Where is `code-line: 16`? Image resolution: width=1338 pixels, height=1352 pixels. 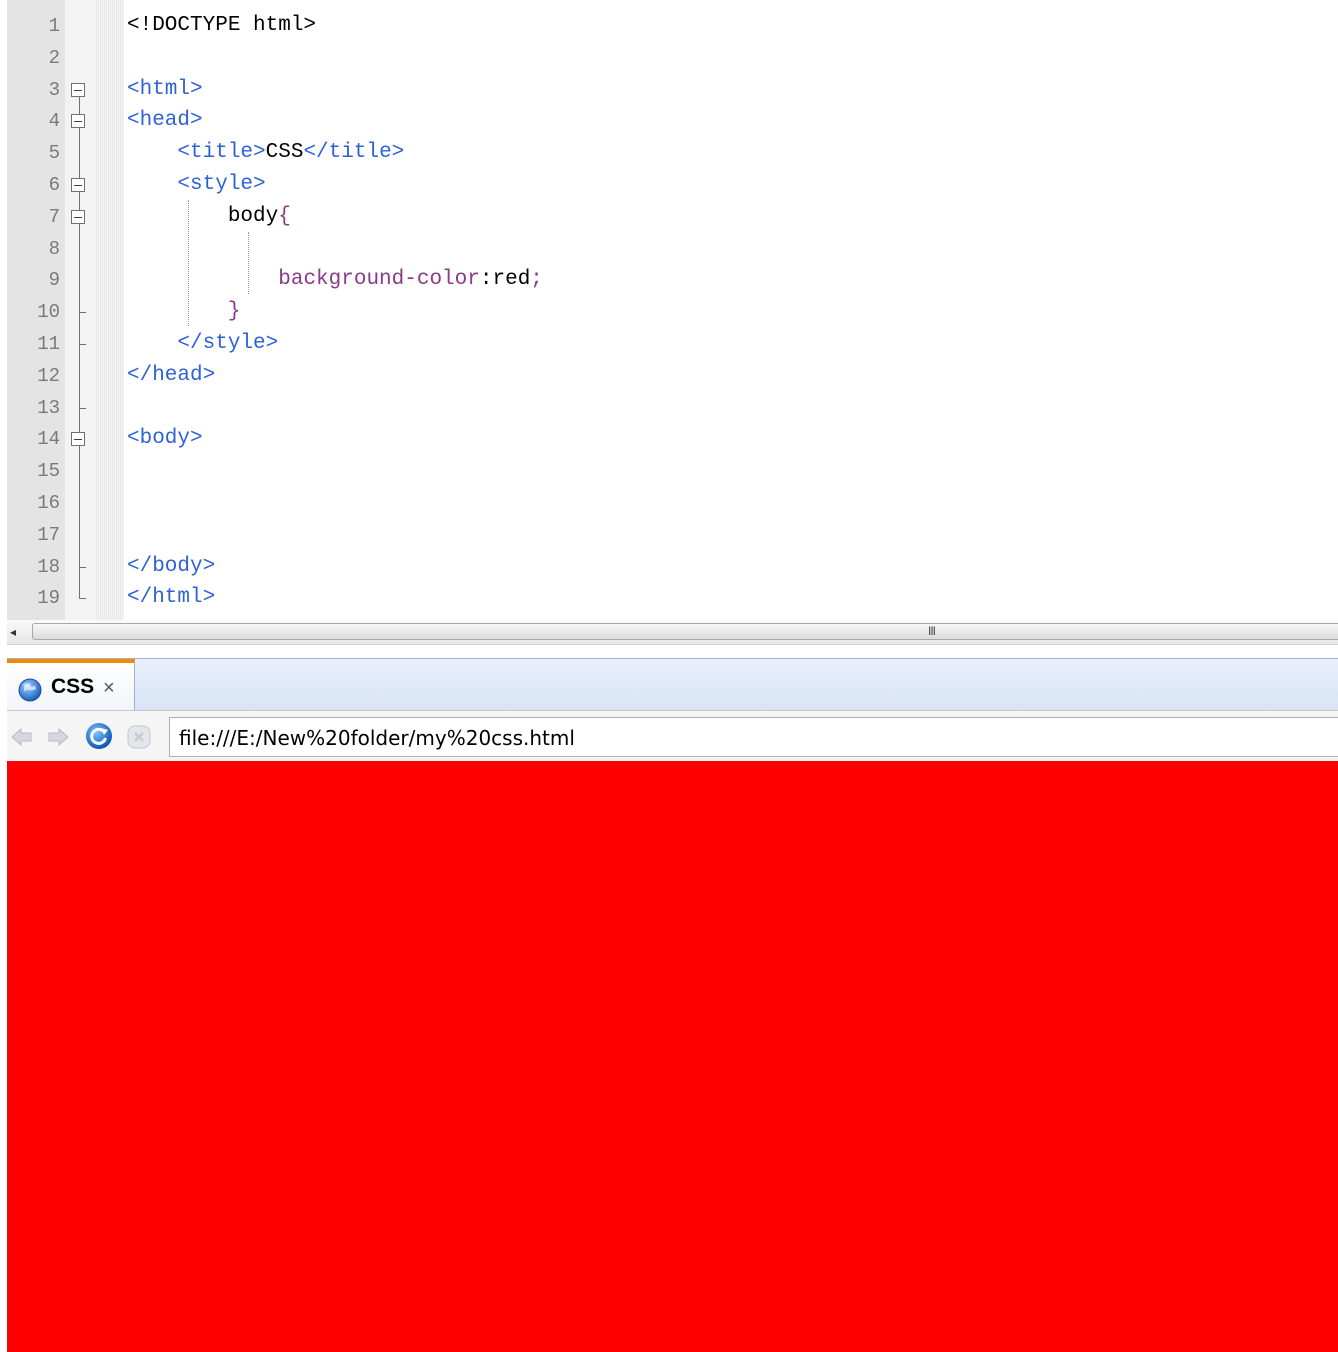
code-line: 16 is located at coordinates (669, 503).